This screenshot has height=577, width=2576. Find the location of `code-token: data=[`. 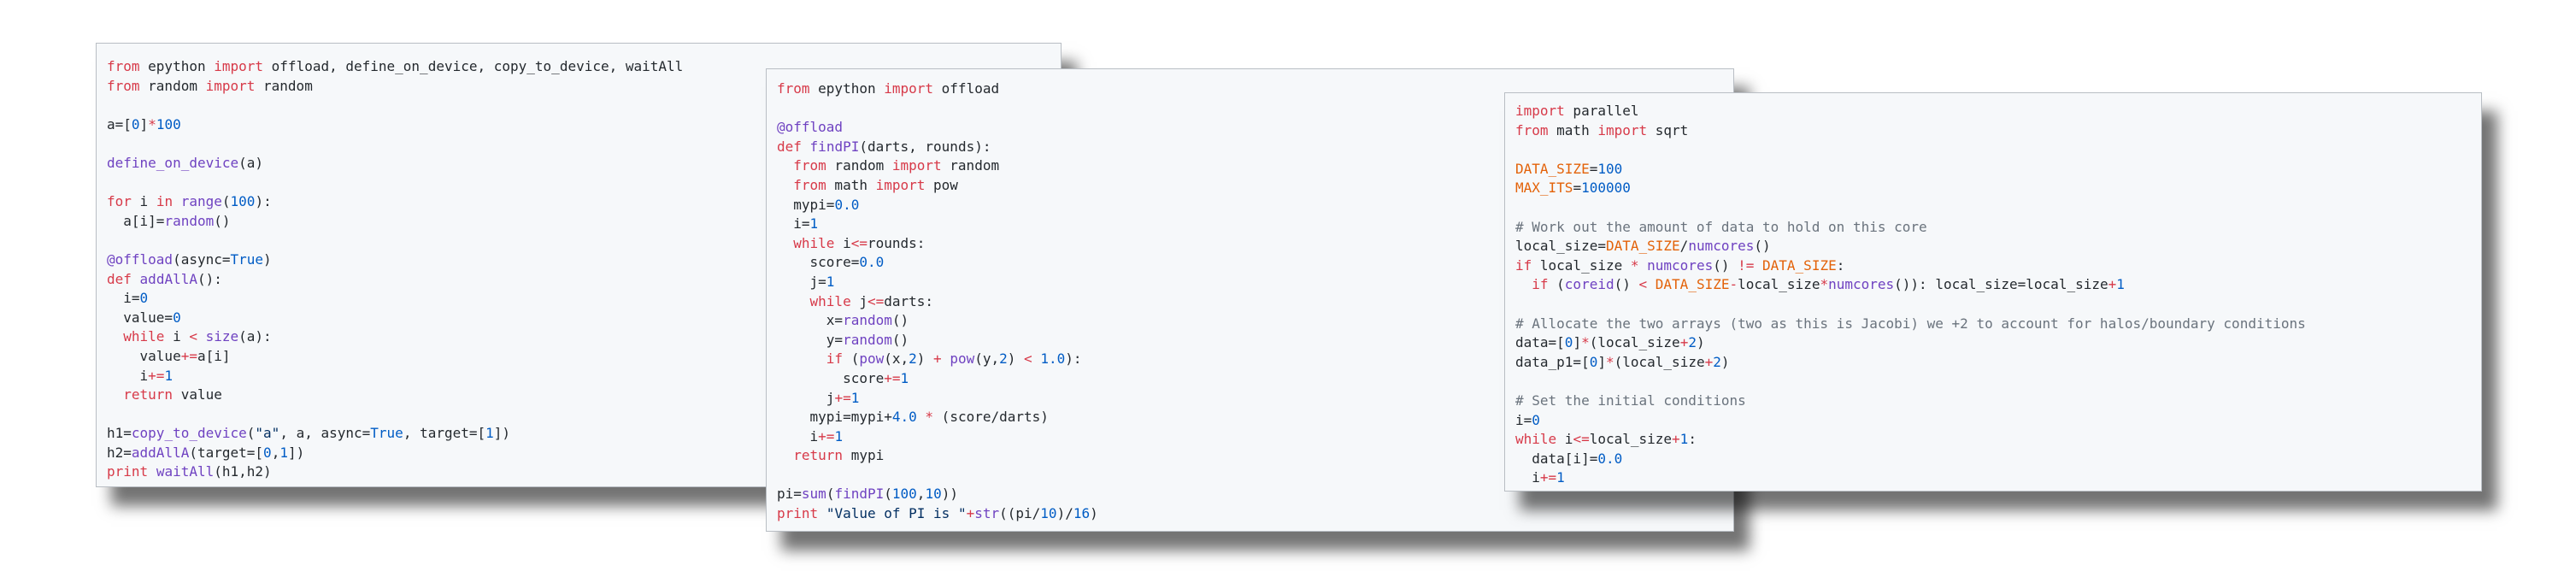

code-token: data=[ is located at coordinates (1540, 342).